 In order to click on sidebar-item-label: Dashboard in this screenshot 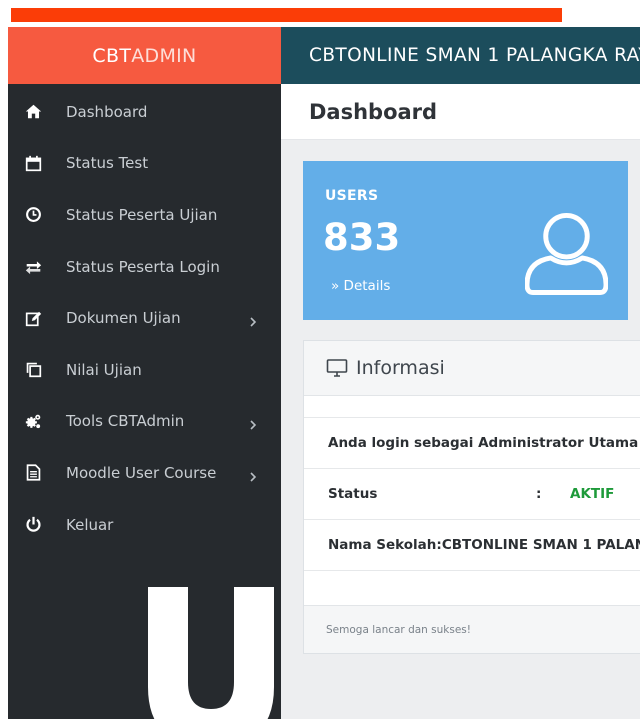, I will do `click(107, 111)`.